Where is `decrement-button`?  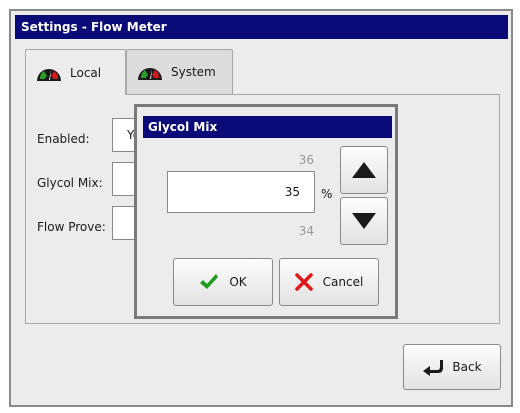
decrement-button is located at coordinates (364, 221).